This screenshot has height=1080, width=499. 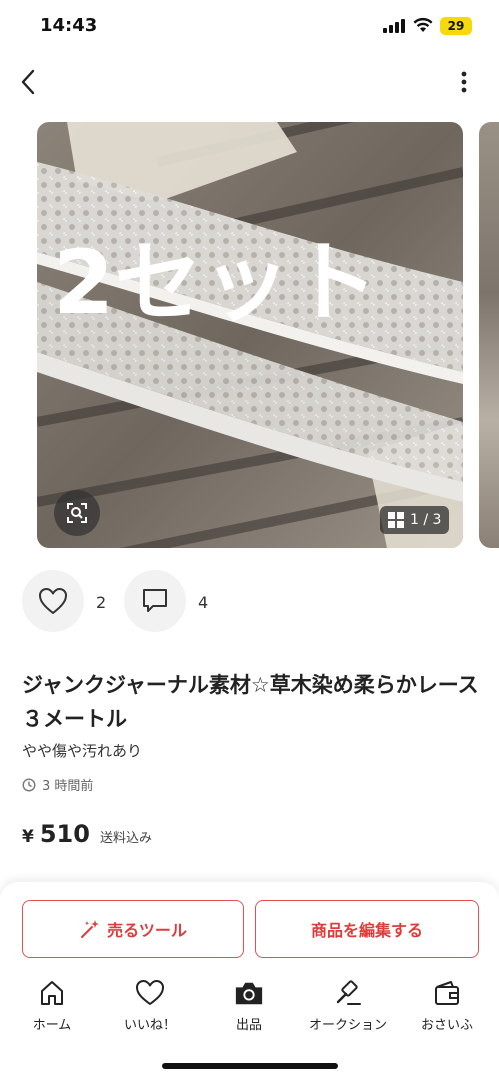 What do you see at coordinates (426, 520) in the screenshot?
I see `page-indicator-text: 1 / 3` at bounding box center [426, 520].